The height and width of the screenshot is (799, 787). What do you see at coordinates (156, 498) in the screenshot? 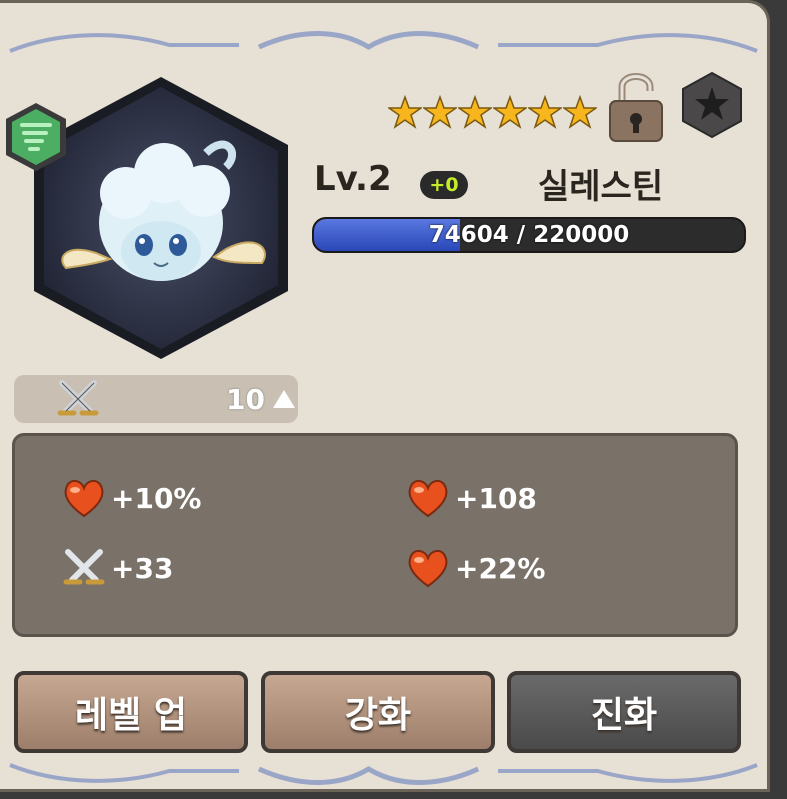
I see `stat-value: +10%` at bounding box center [156, 498].